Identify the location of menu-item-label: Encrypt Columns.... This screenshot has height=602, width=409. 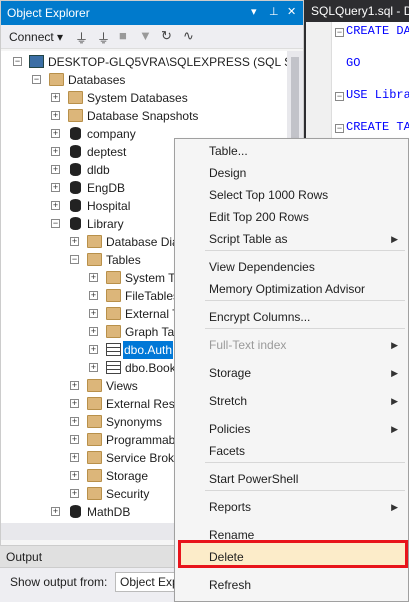
(260, 317).